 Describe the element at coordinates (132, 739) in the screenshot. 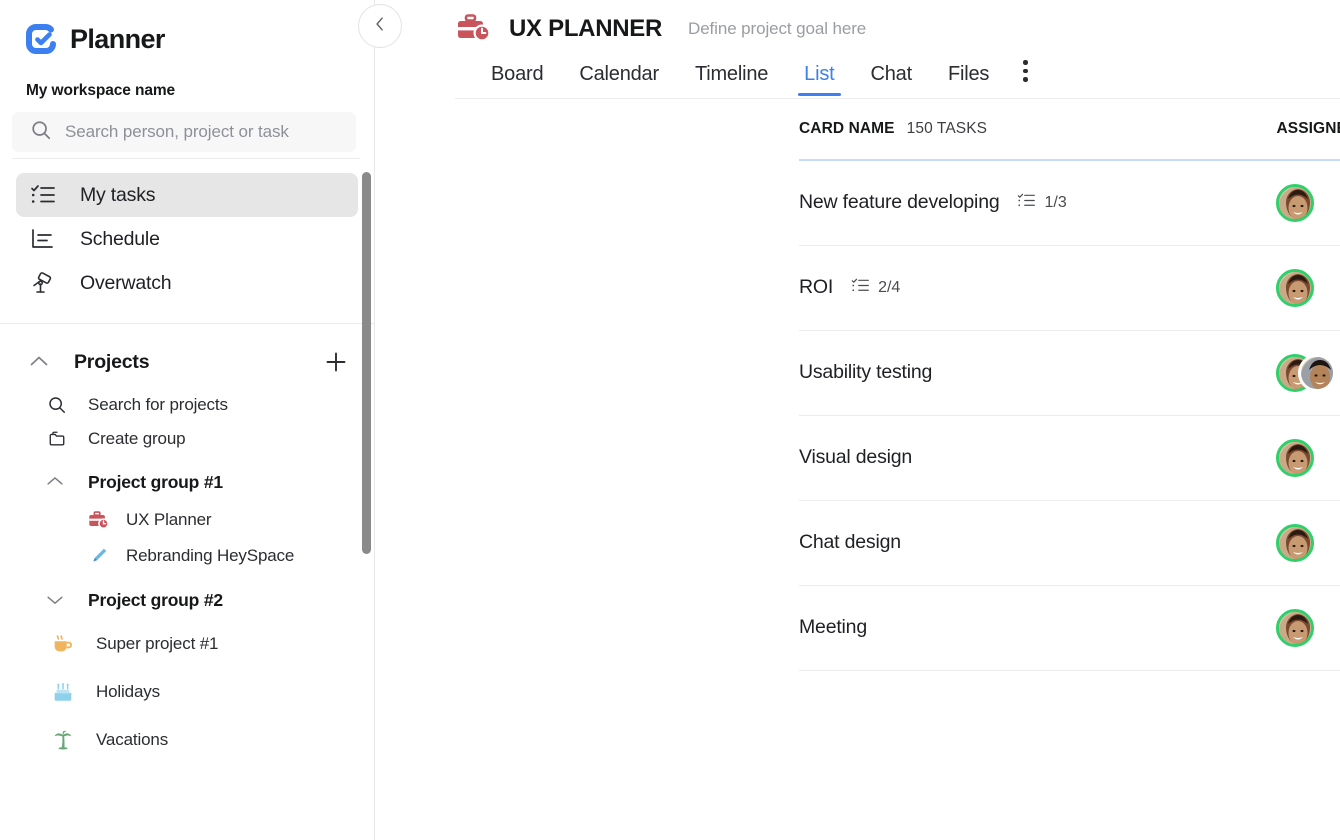

I see `project-item-label: Vacations` at that location.